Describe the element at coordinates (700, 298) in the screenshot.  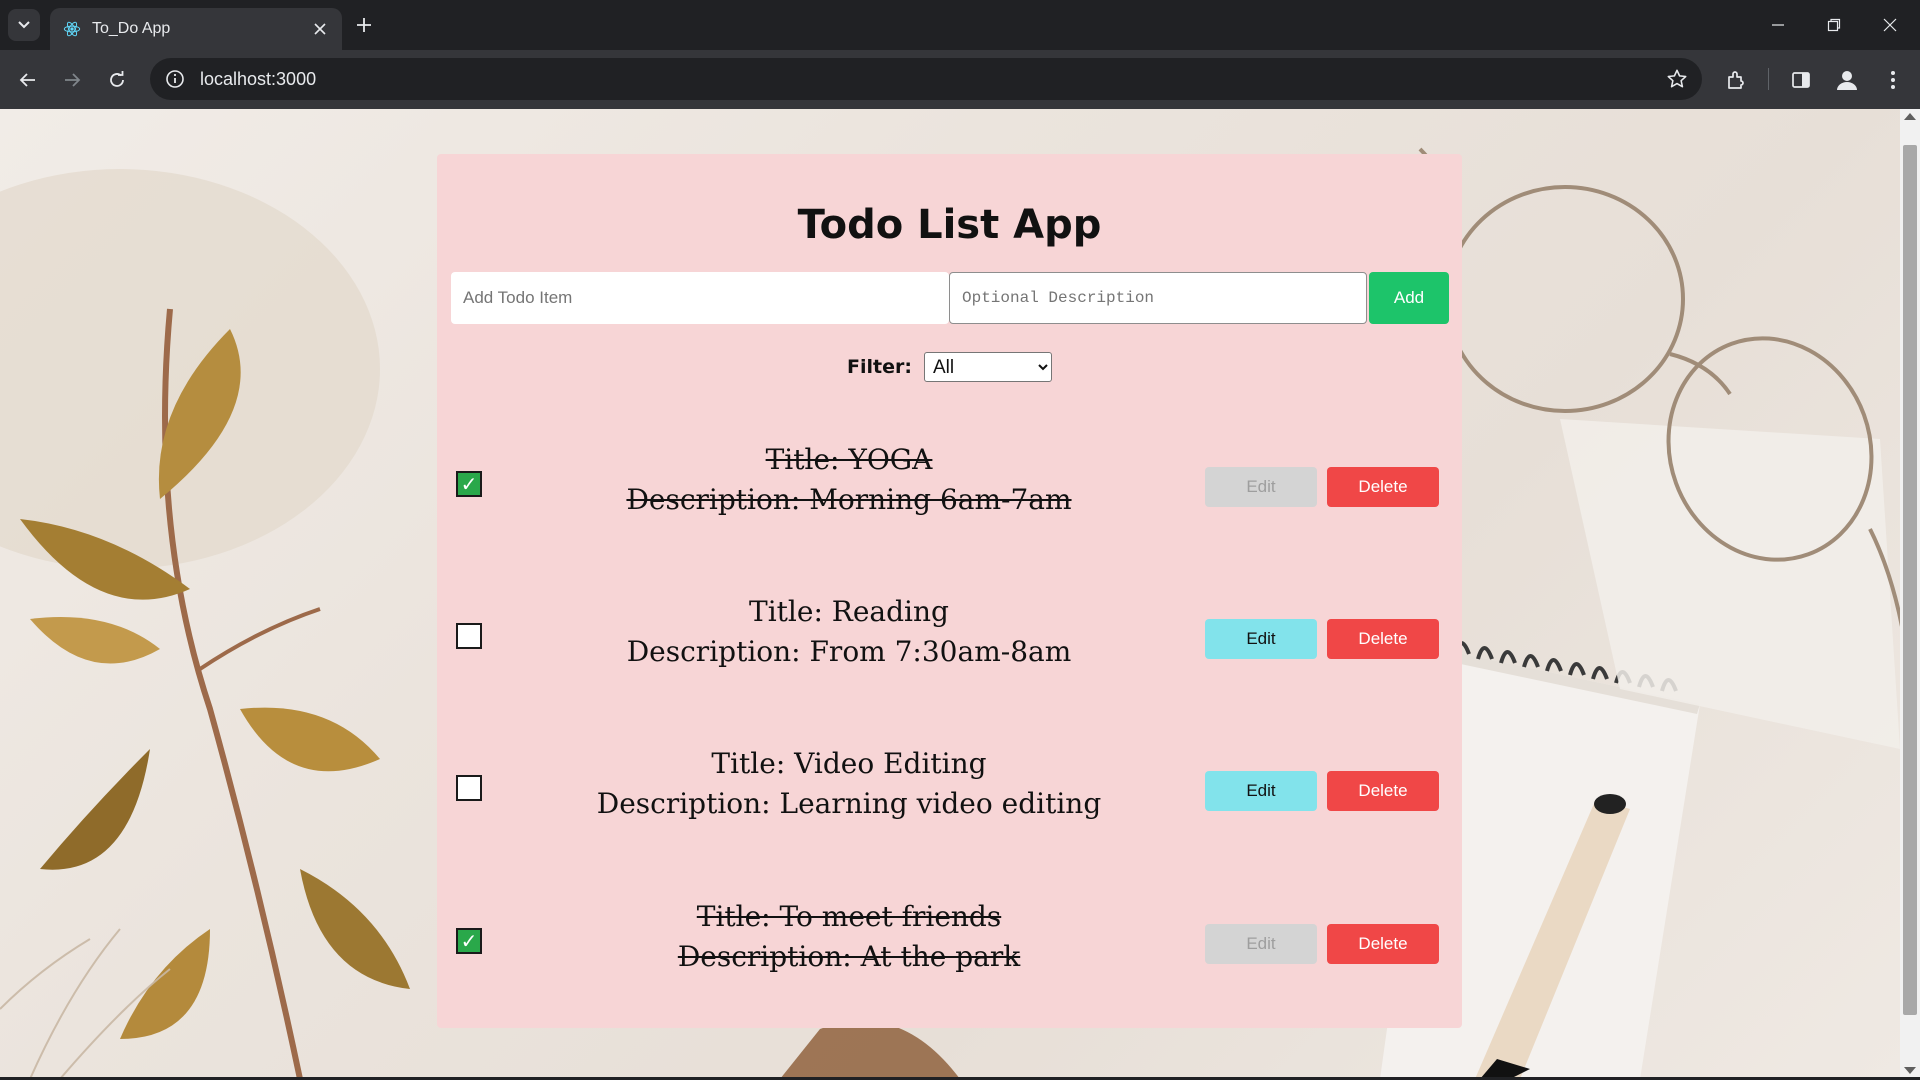
I see `add-todo-input` at that location.